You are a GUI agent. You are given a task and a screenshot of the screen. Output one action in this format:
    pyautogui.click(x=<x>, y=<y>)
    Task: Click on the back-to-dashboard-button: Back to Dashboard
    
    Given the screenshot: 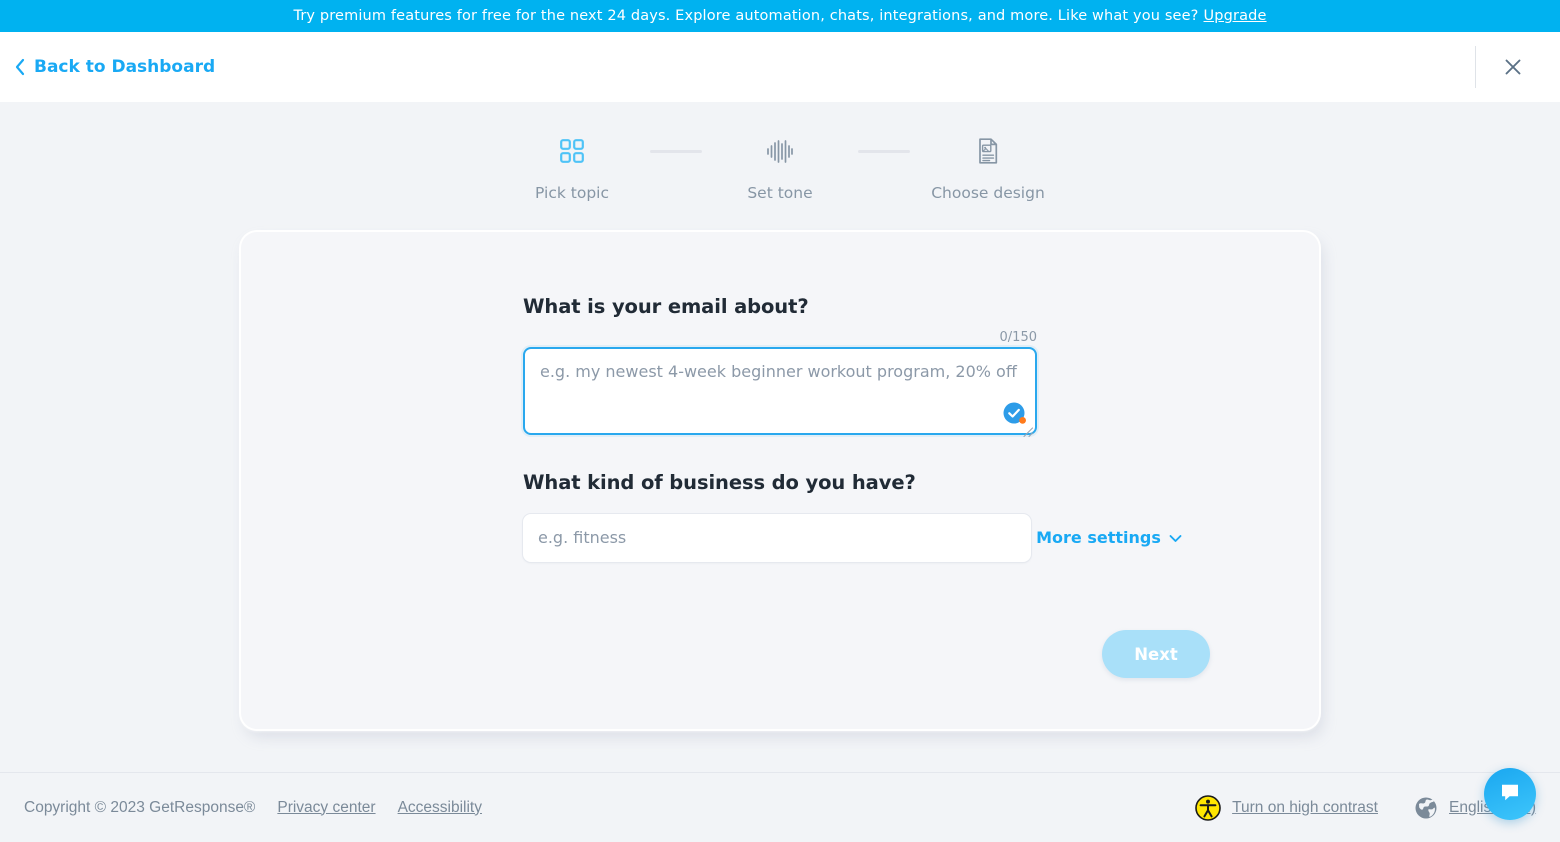 What is the action you would take?
    pyautogui.click(x=114, y=67)
    